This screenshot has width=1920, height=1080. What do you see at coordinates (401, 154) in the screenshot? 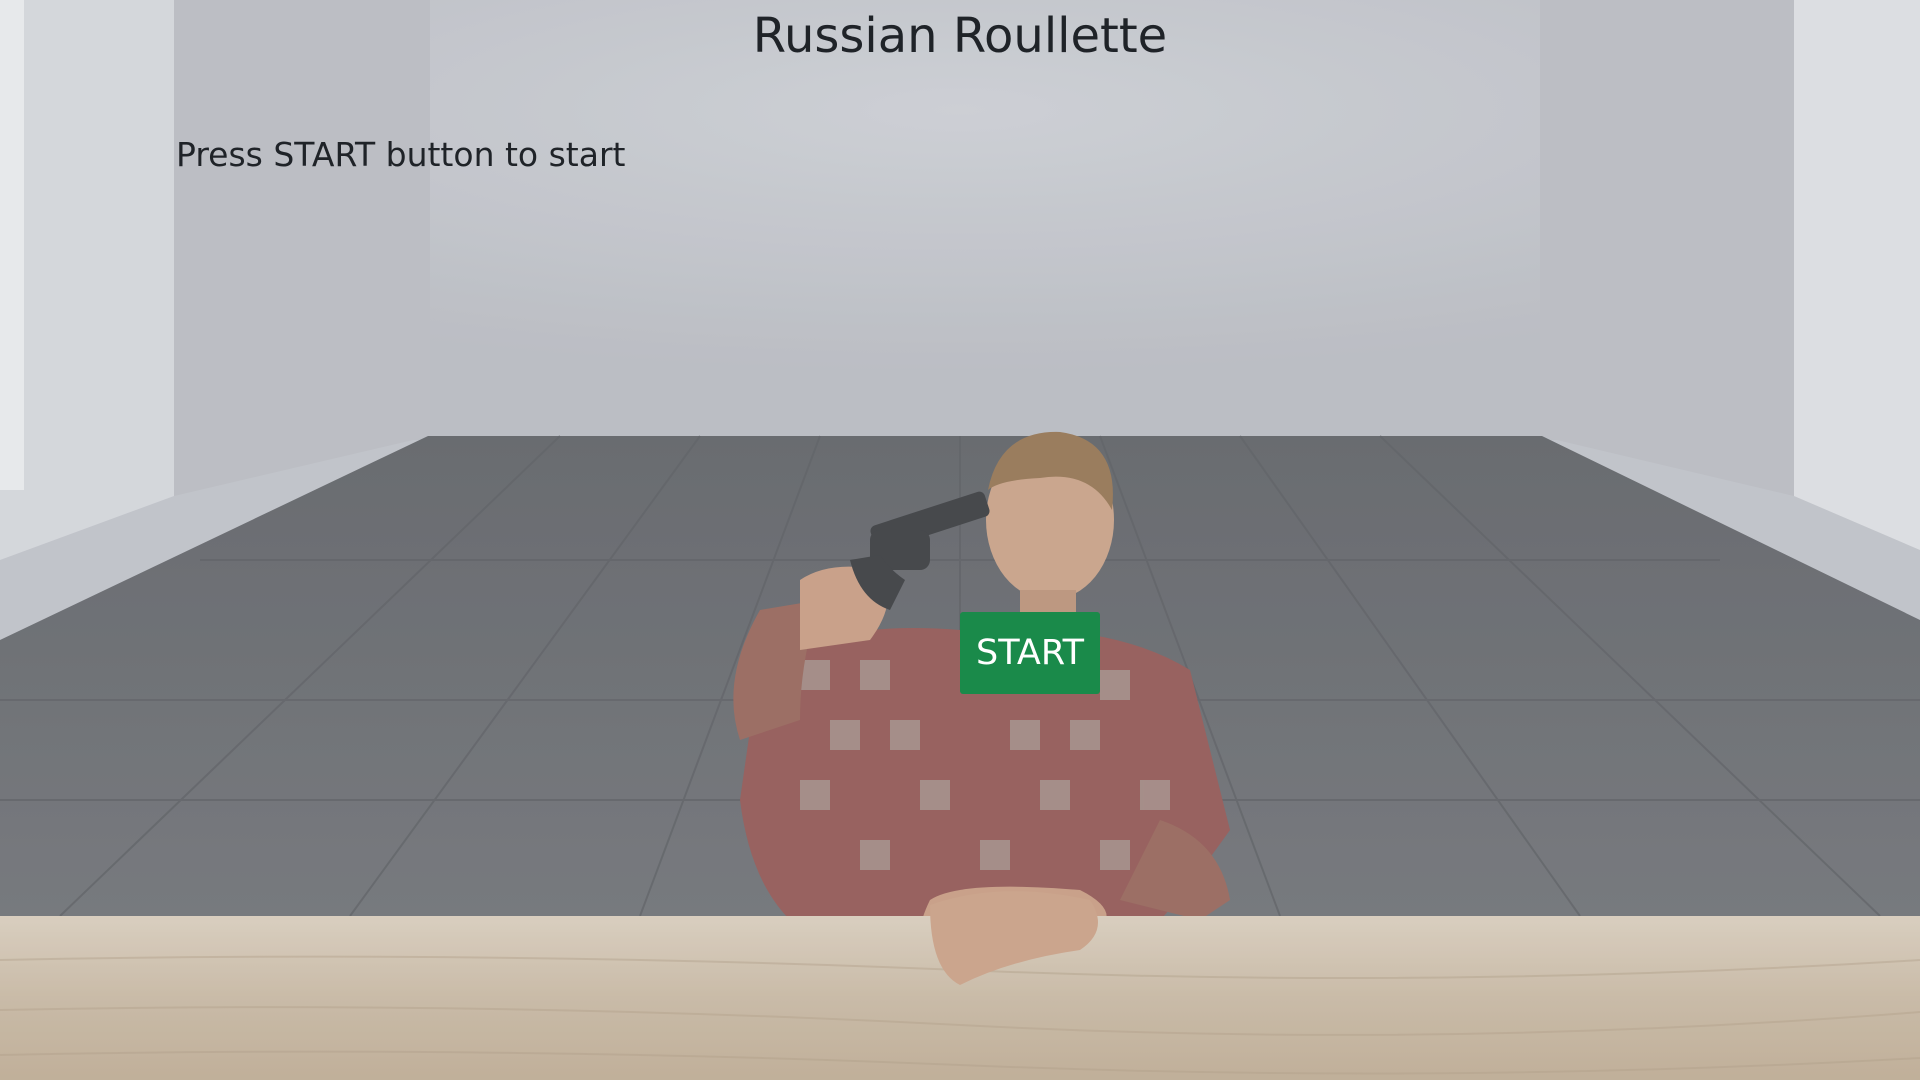
I see `status-message: Press START button to start` at bounding box center [401, 154].